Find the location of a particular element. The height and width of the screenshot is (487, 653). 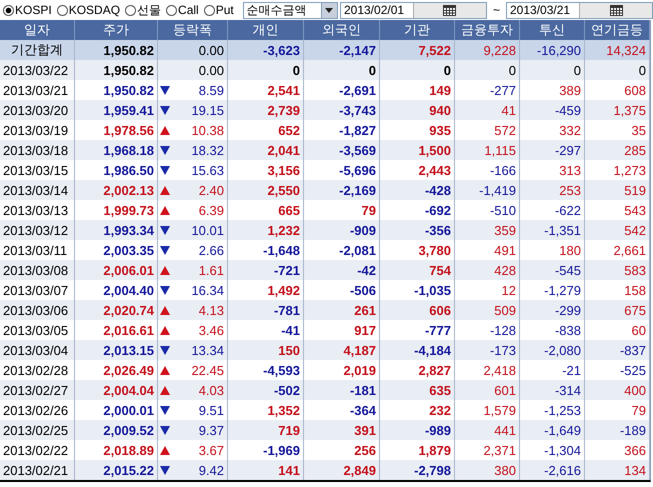

price-cell: 1,993.34 is located at coordinates (116, 230).